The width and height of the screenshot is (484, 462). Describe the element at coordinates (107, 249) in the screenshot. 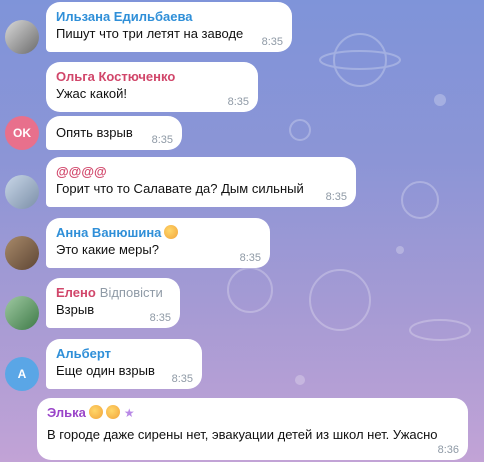

I see `message-text: Это какие меры?` at that location.